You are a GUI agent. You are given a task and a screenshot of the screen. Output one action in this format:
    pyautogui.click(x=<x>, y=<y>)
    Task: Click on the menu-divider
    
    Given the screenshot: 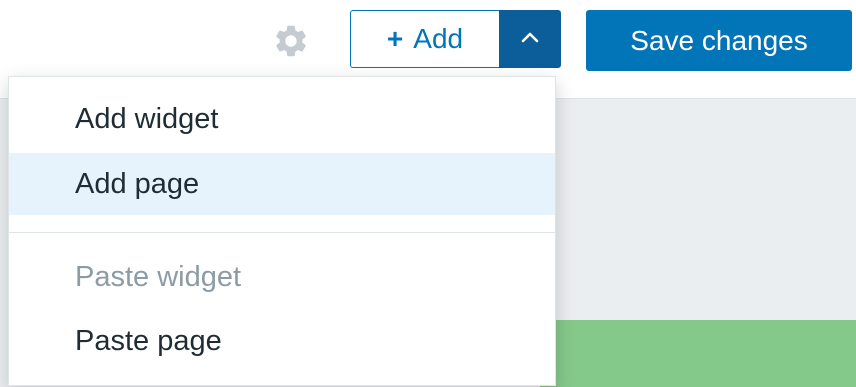 What is the action you would take?
    pyautogui.click(x=282, y=232)
    